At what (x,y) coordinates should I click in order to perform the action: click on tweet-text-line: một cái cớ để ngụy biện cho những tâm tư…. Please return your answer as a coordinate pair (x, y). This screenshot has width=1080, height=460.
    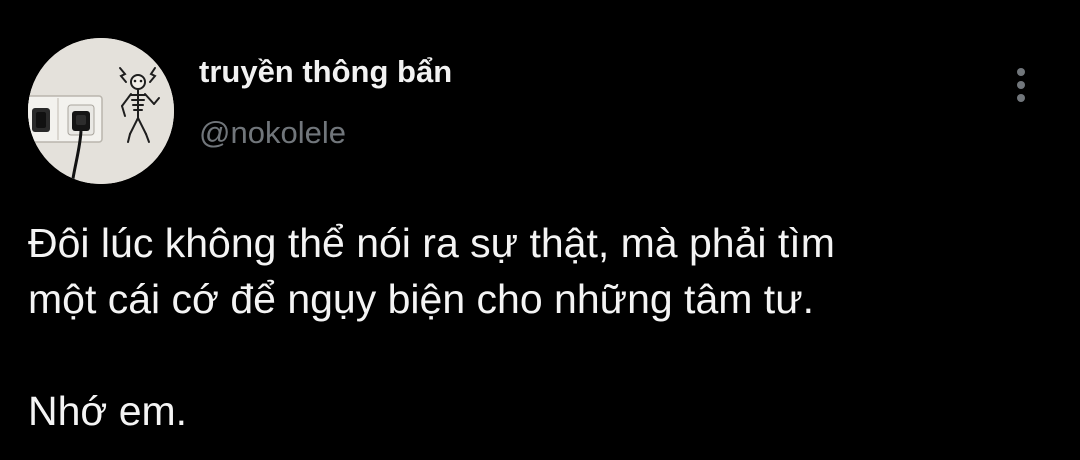
    Looking at the image, I should click on (421, 299).